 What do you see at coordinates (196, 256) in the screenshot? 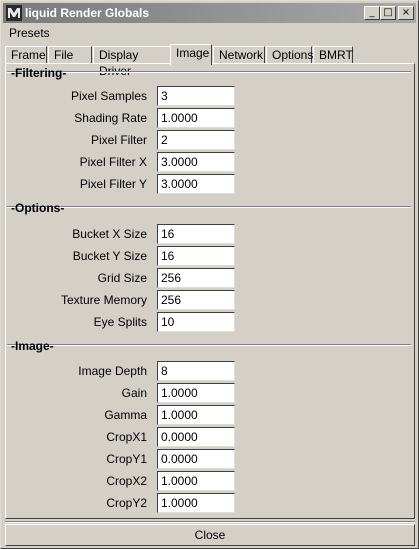
I see `bucket-y-size-input: 16` at bounding box center [196, 256].